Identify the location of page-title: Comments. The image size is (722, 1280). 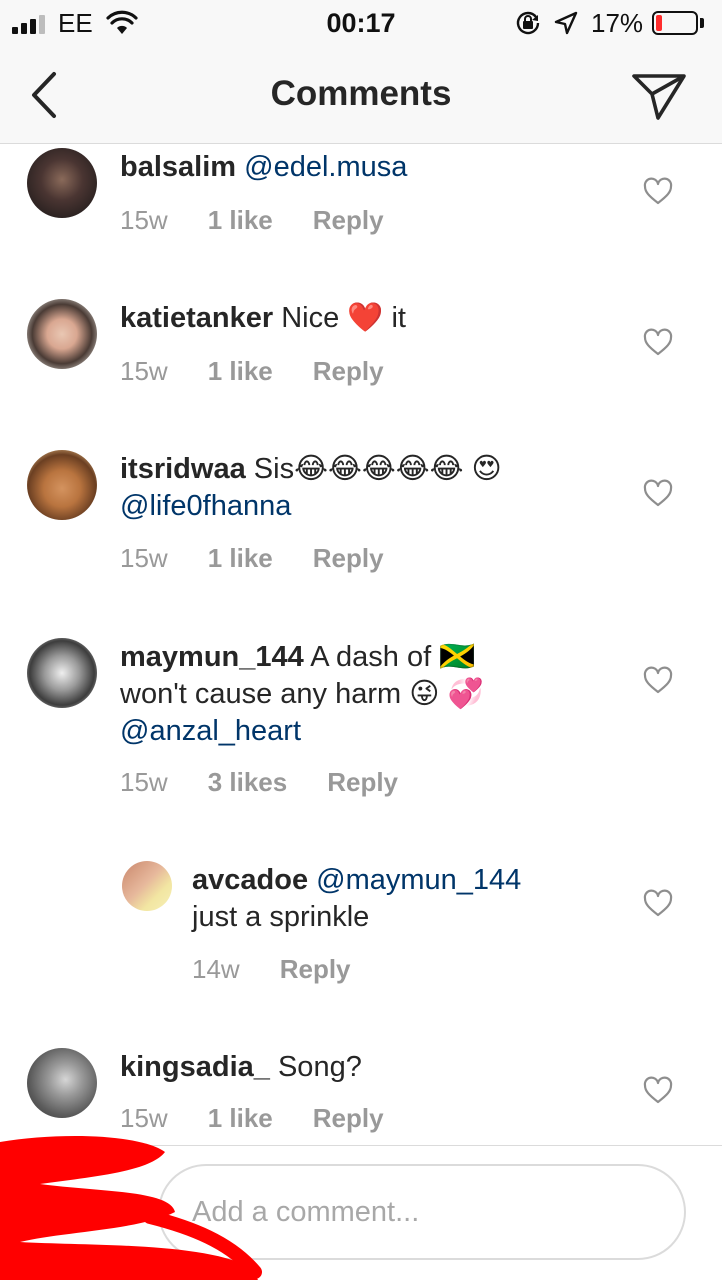
(361, 93).